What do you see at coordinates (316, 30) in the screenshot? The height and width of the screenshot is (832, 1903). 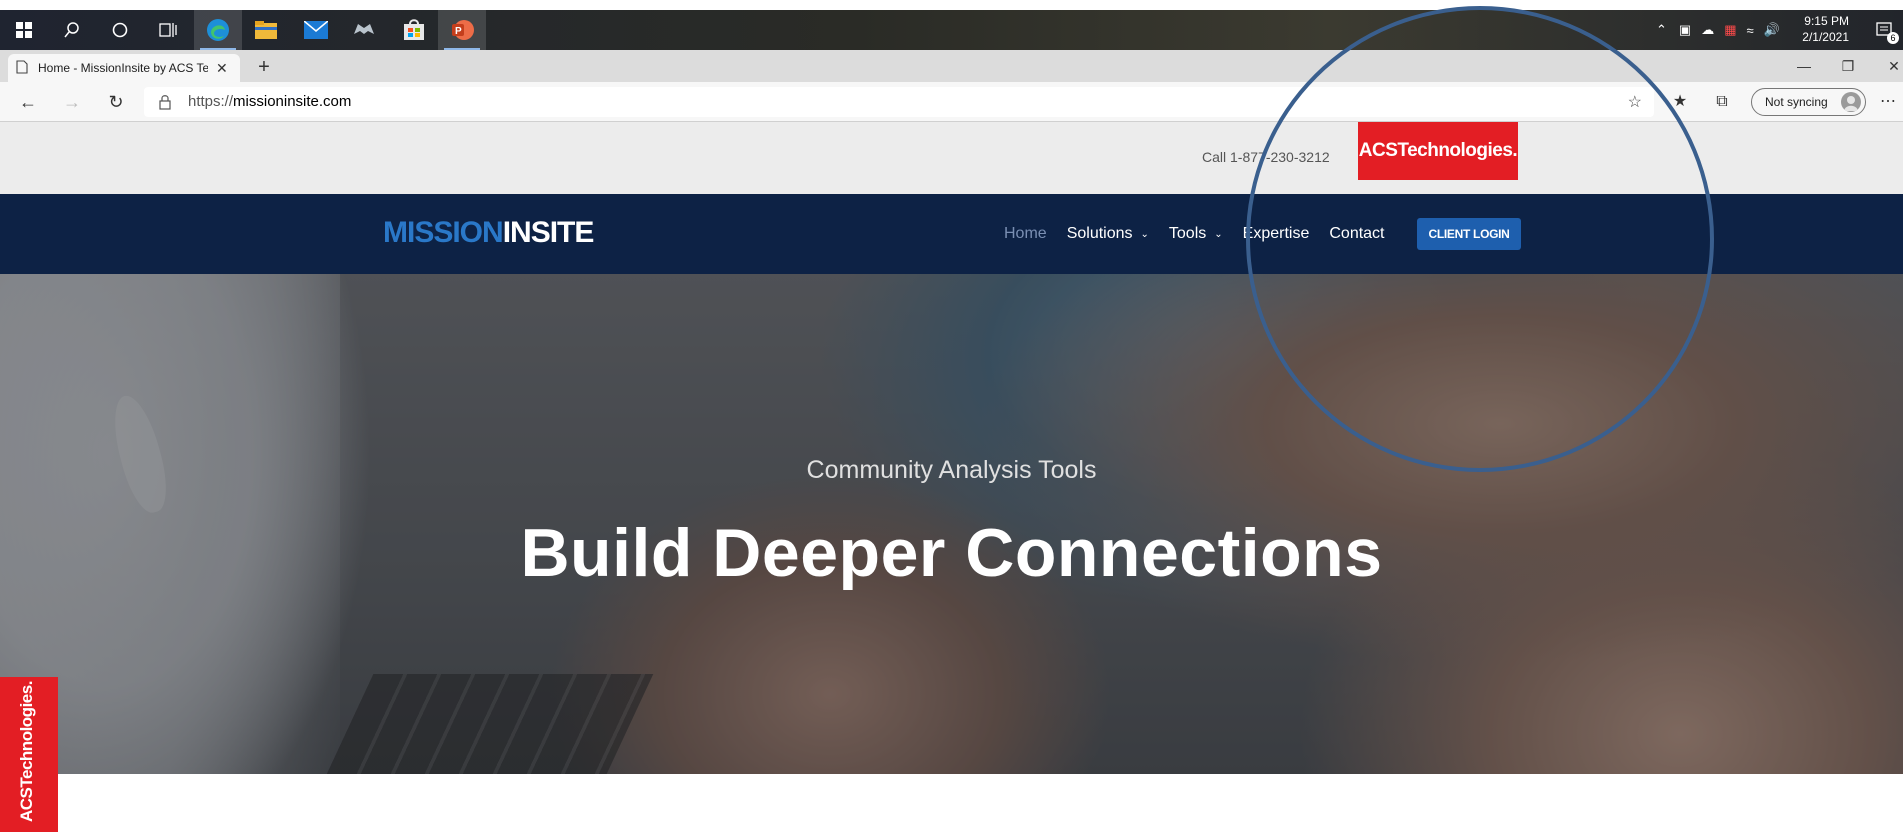 I see `mail-icon` at bounding box center [316, 30].